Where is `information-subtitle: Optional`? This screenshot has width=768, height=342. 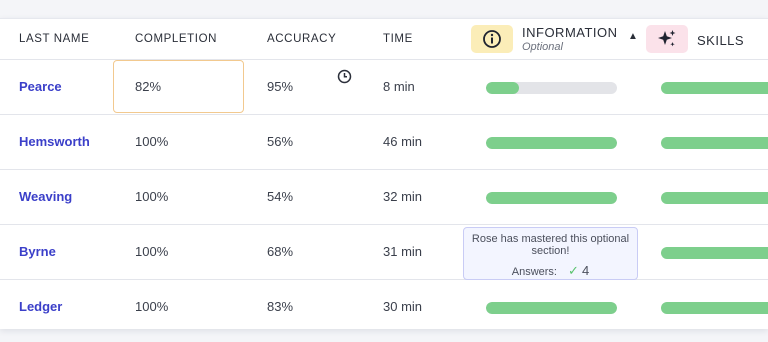 information-subtitle: Optional is located at coordinates (542, 47).